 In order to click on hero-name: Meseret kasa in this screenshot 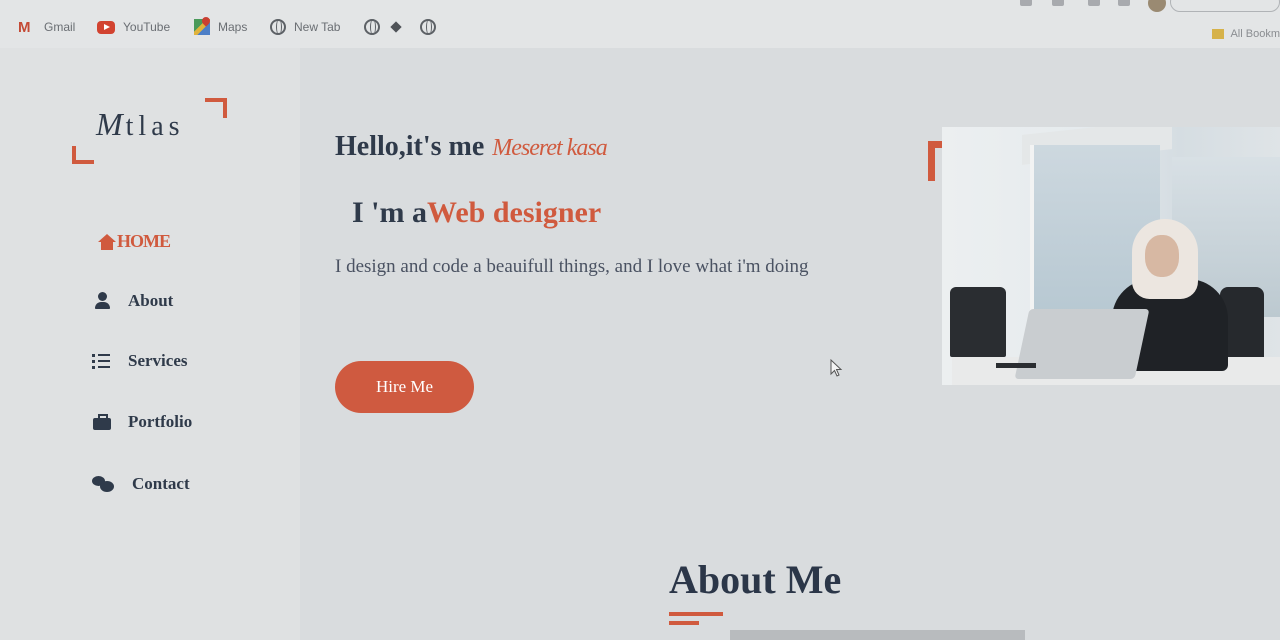, I will do `click(549, 148)`.